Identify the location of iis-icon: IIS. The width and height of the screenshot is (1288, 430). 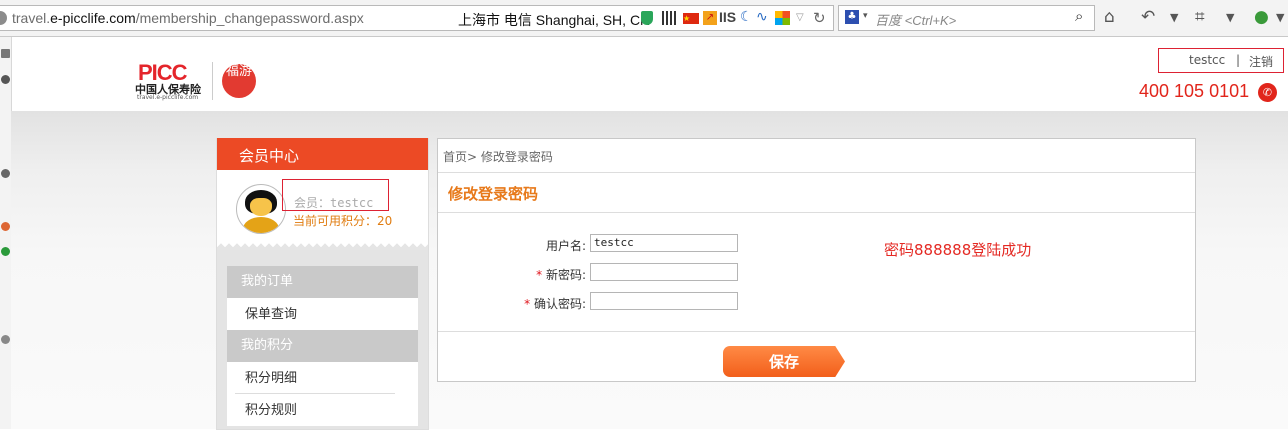
(727, 17).